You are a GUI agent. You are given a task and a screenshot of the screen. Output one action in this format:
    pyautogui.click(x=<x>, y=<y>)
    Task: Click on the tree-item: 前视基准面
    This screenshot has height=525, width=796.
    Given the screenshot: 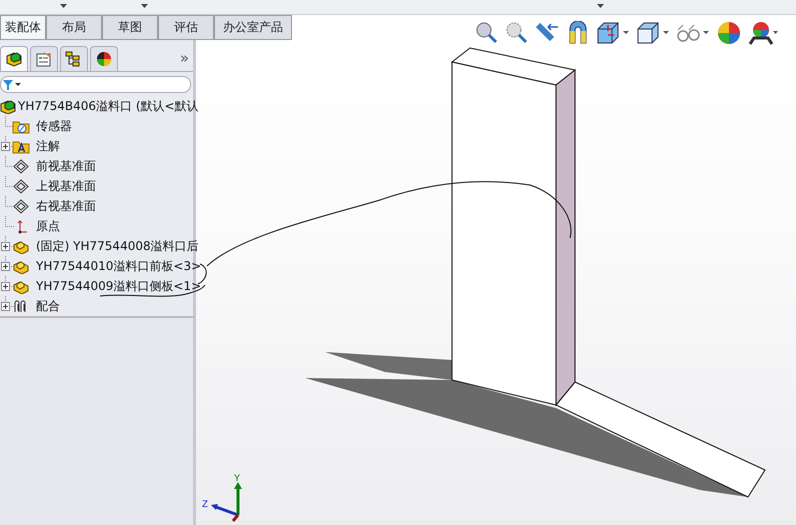 What is the action you would take?
    pyautogui.click(x=66, y=166)
    